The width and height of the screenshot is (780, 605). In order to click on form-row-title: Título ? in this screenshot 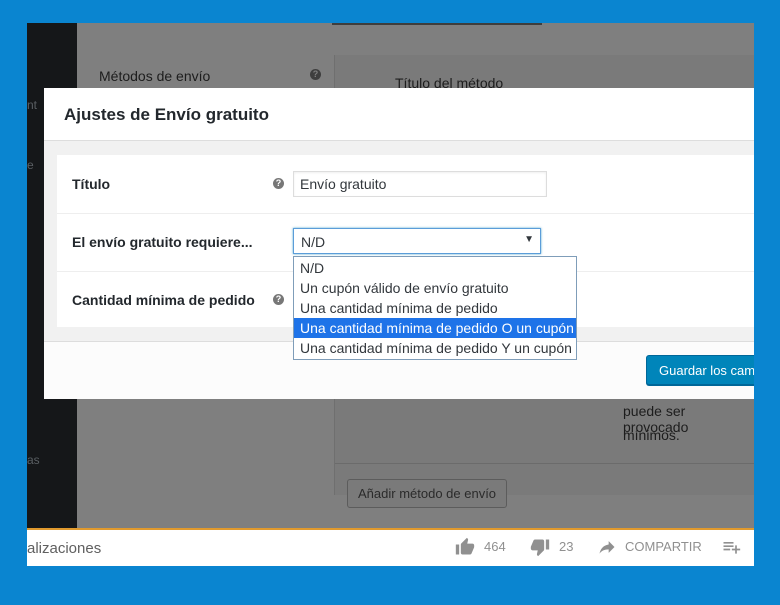, I will do `click(405, 184)`.